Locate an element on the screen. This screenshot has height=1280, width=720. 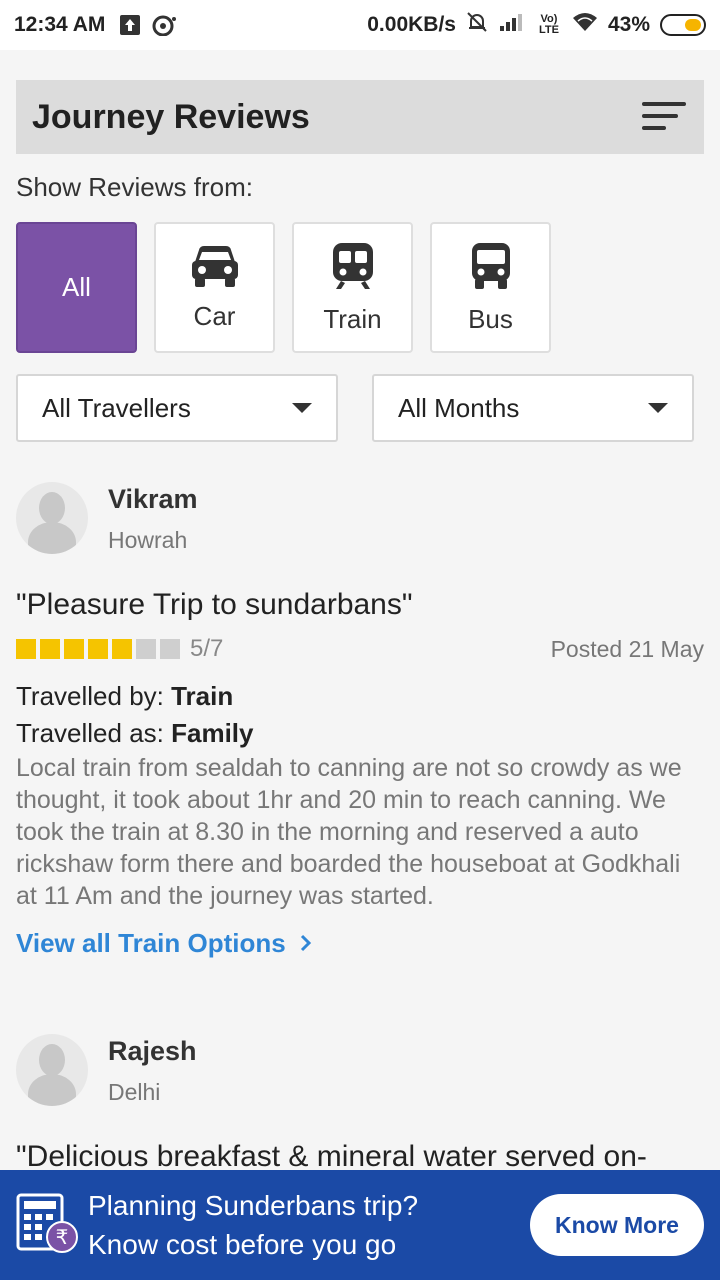
travellers-value: All Travellers is located at coordinates (116, 407).